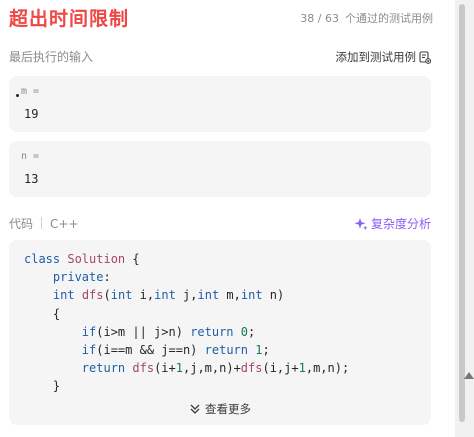  I want to click on code-line: if(i>m || j>n) return 0;, so click(186, 332).